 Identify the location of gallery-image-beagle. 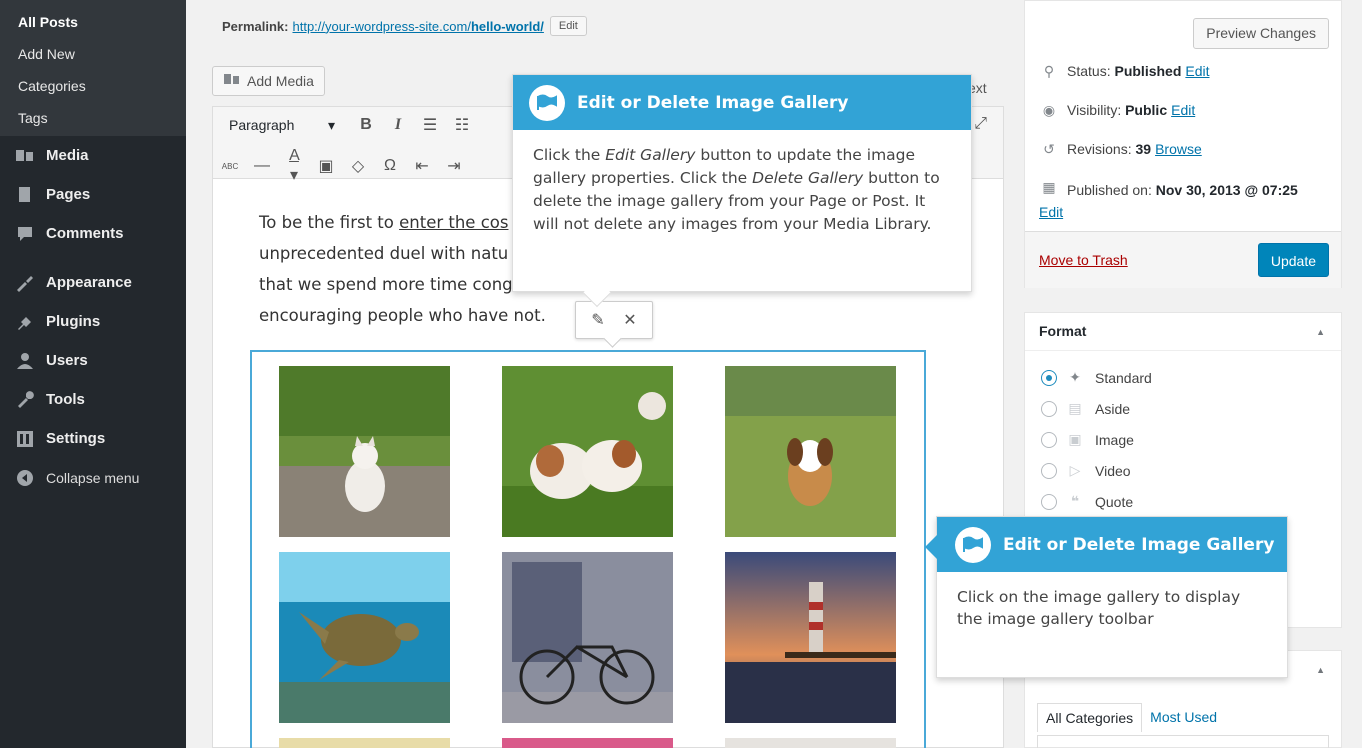
(810, 451).